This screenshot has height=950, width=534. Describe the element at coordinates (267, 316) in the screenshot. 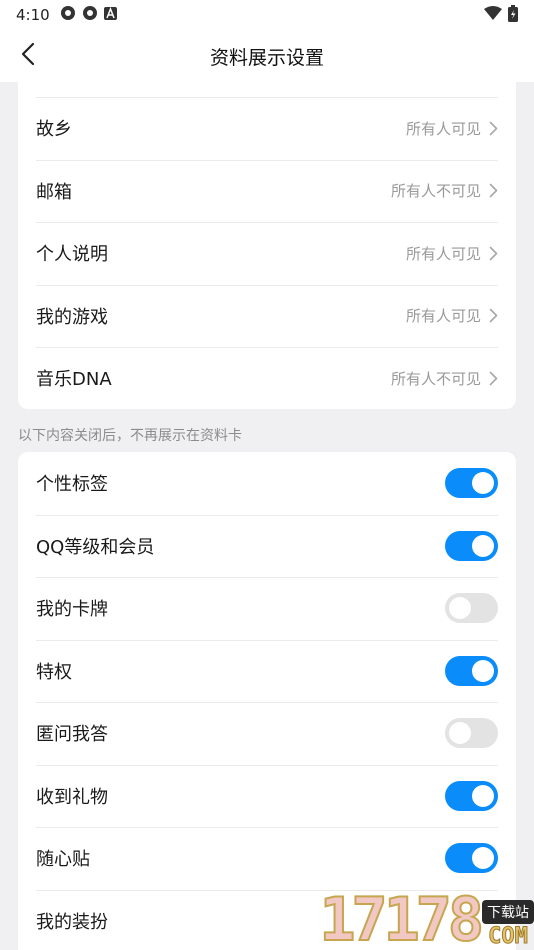

I see `visibility-row: 我的游戏 所有人可见` at that location.